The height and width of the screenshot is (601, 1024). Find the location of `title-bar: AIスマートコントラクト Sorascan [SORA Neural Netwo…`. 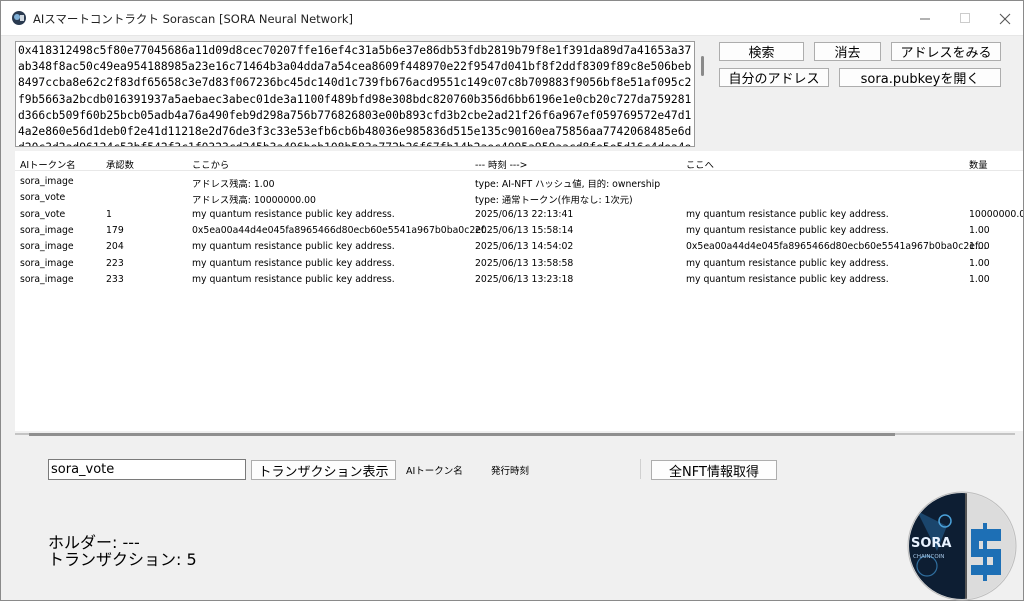

title-bar: AIスマートコントラクト Sorascan [SORA Neural Netwo… is located at coordinates (512, 18).